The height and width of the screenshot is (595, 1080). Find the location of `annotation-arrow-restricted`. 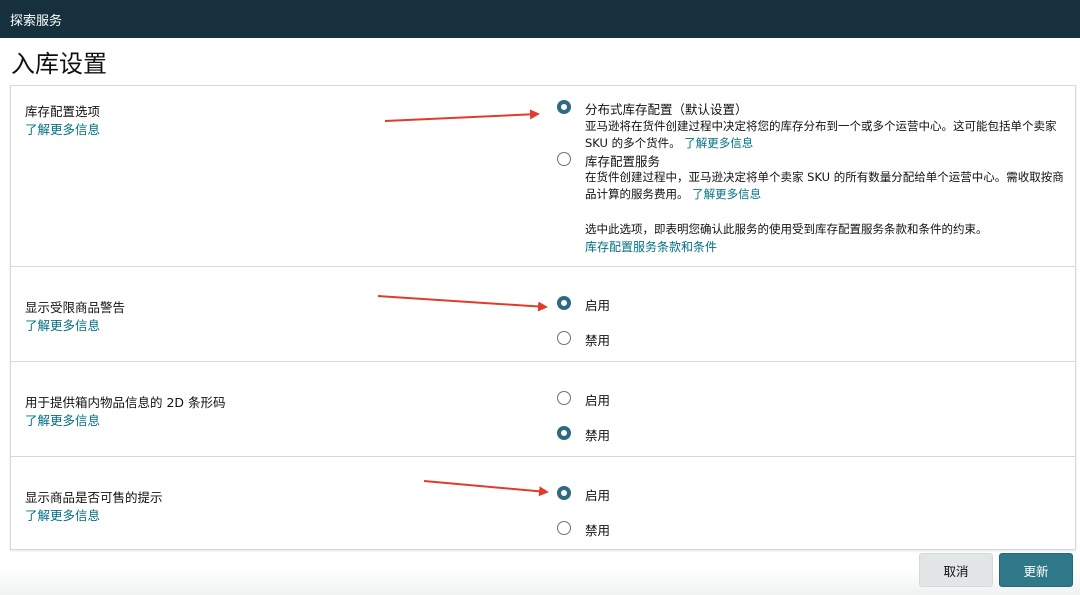

annotation-arrow-restricted is located at coordinates (462, 303).